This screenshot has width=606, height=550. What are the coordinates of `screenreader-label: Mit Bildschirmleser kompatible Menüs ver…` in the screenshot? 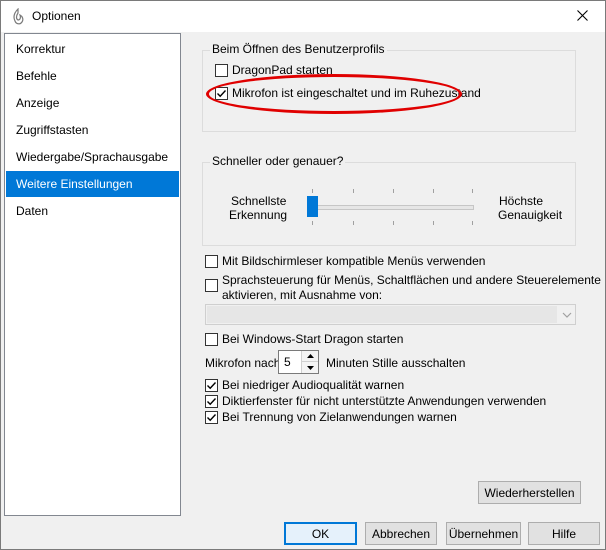 It's located at (354, 261).